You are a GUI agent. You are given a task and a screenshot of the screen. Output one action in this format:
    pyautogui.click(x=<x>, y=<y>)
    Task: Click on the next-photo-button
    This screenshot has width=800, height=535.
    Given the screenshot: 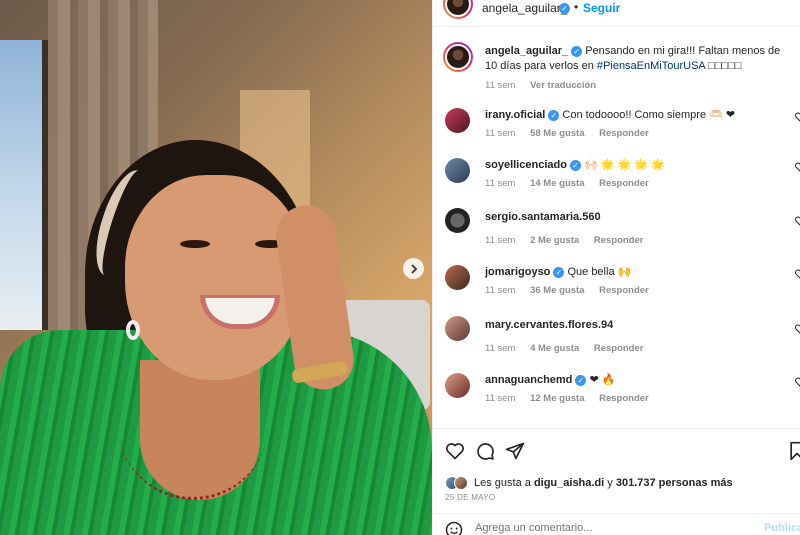 What is the action you would take?
    pyautogui.click(x=413, y=268)
    